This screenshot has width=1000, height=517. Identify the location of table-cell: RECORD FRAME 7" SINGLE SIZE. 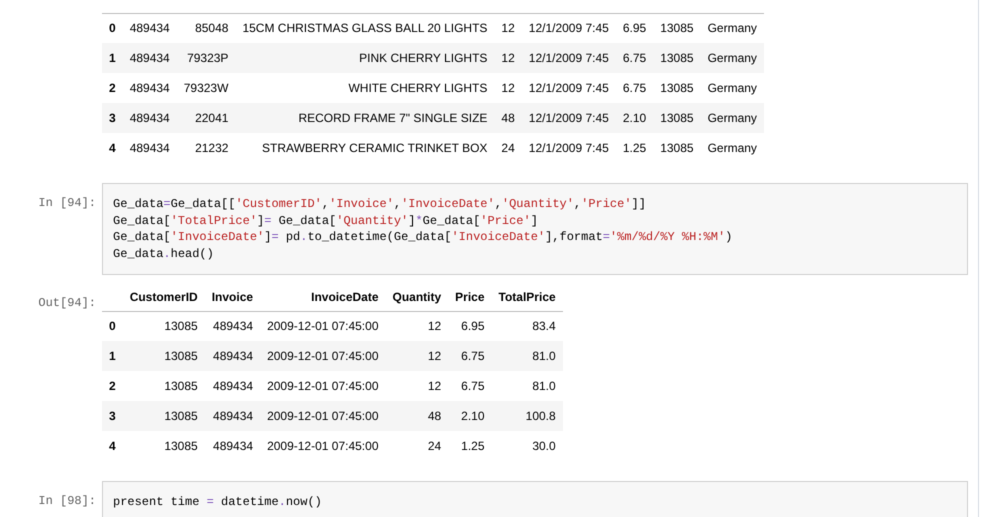
(393, 118).